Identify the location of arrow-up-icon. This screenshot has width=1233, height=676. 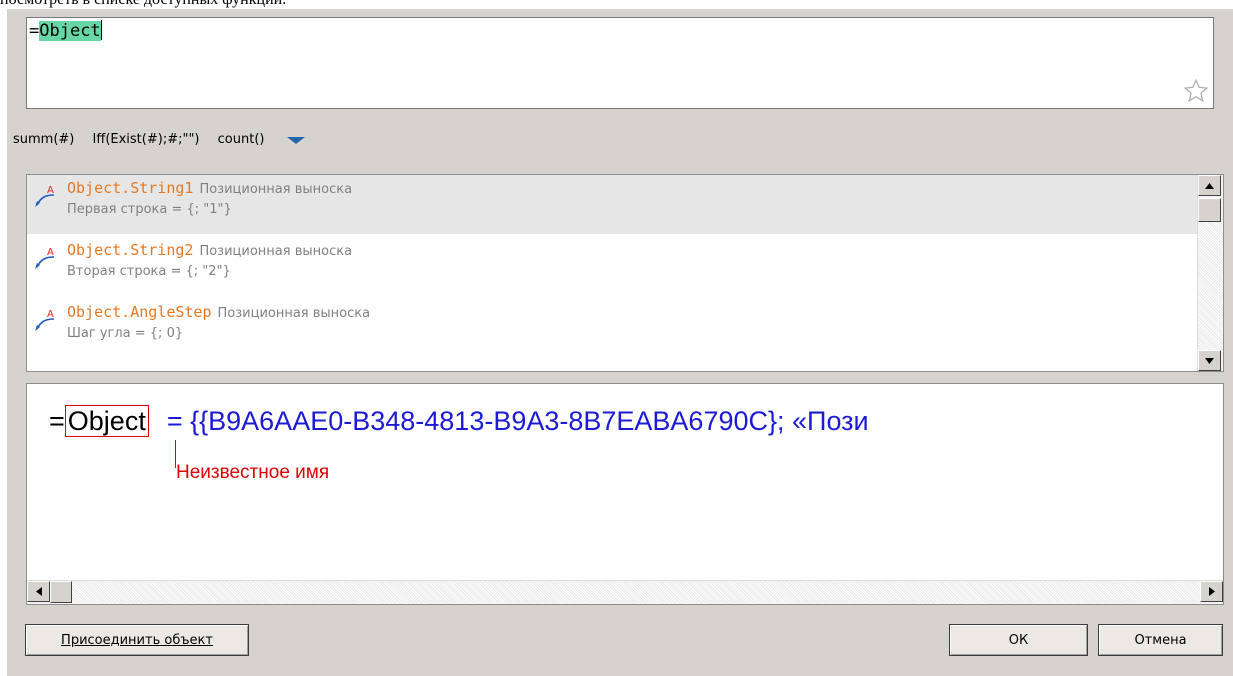
(1209, 185).